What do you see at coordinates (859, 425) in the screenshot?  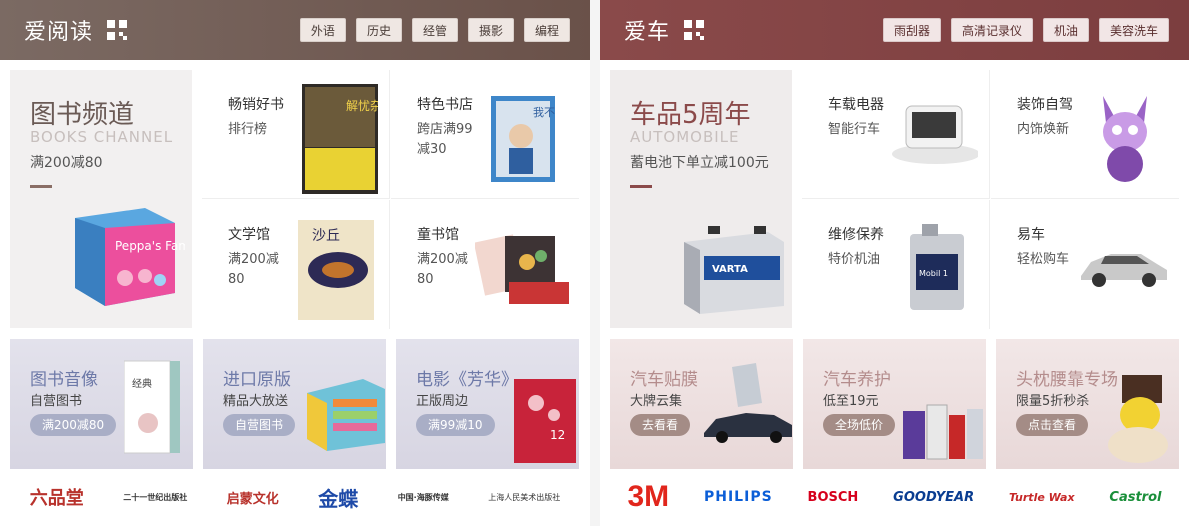 I see `promo-button: 全场低价` at bounding box center [859, 425].